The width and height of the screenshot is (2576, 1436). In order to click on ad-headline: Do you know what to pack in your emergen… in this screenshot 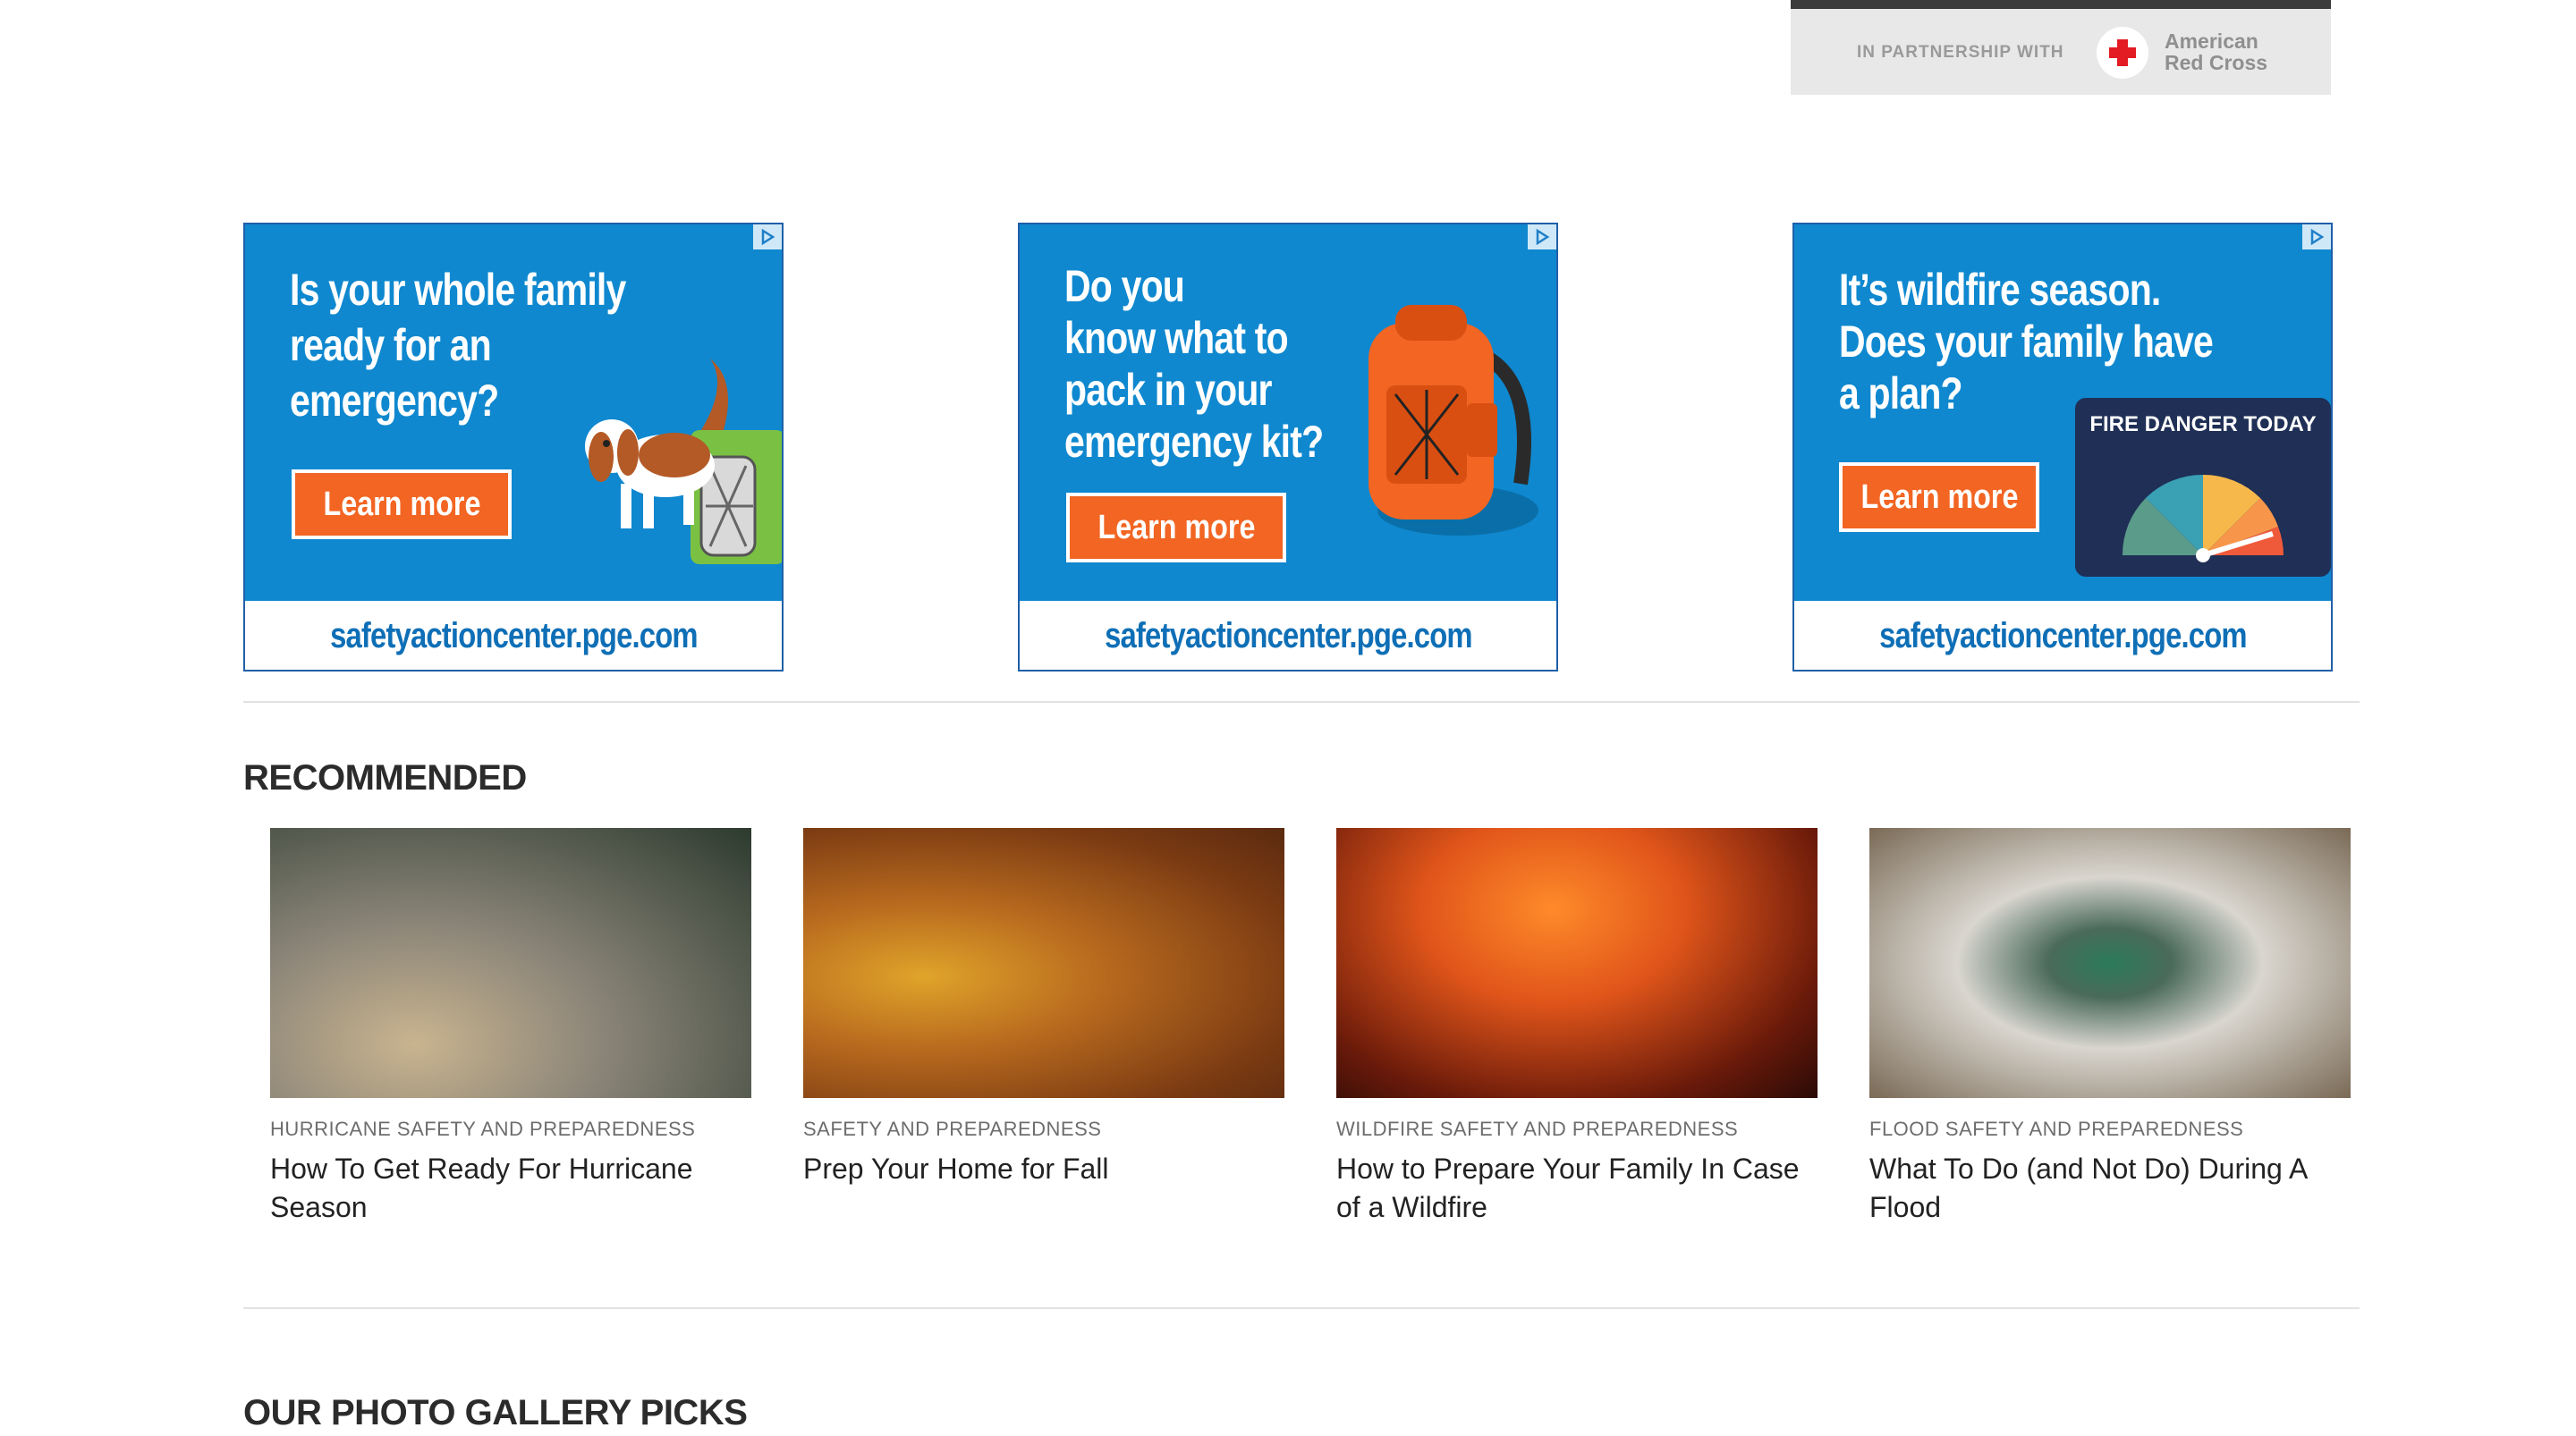, I will do `click(1194, 364)`.